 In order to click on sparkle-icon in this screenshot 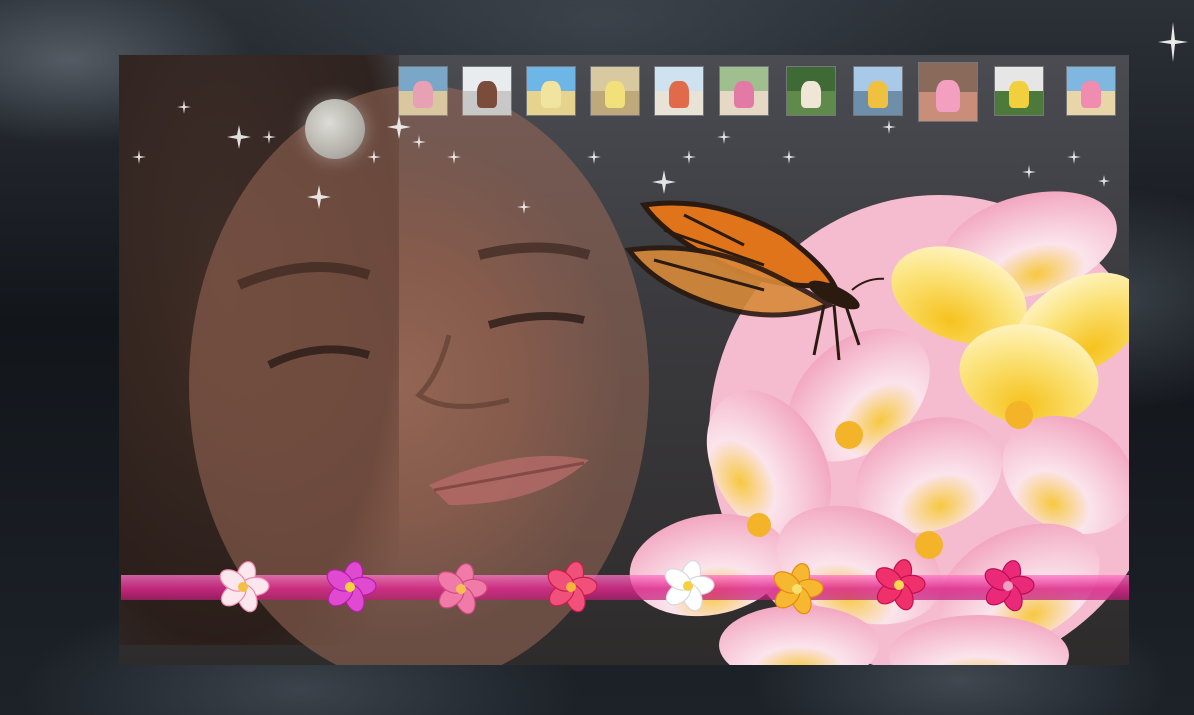, I will do `click(1173, 42)`.